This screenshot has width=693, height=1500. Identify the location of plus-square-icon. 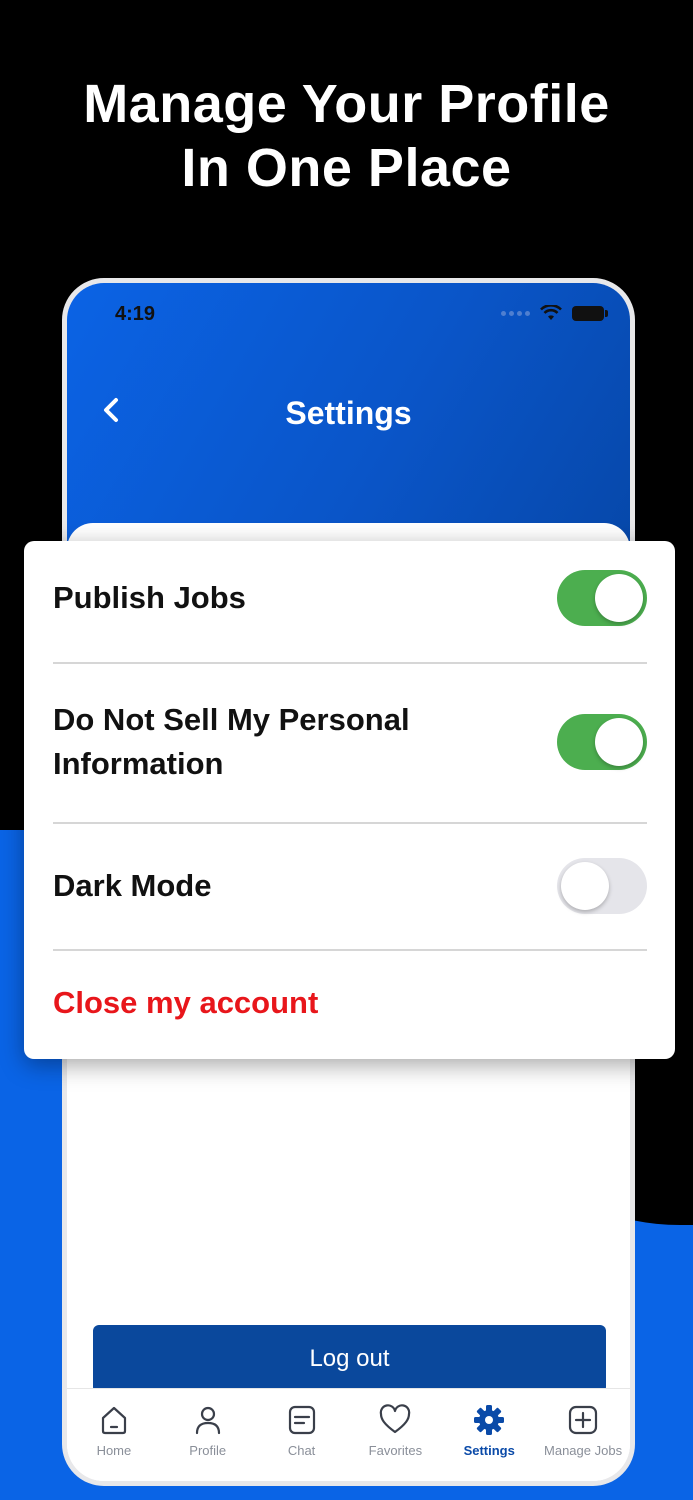
(583, 1420).